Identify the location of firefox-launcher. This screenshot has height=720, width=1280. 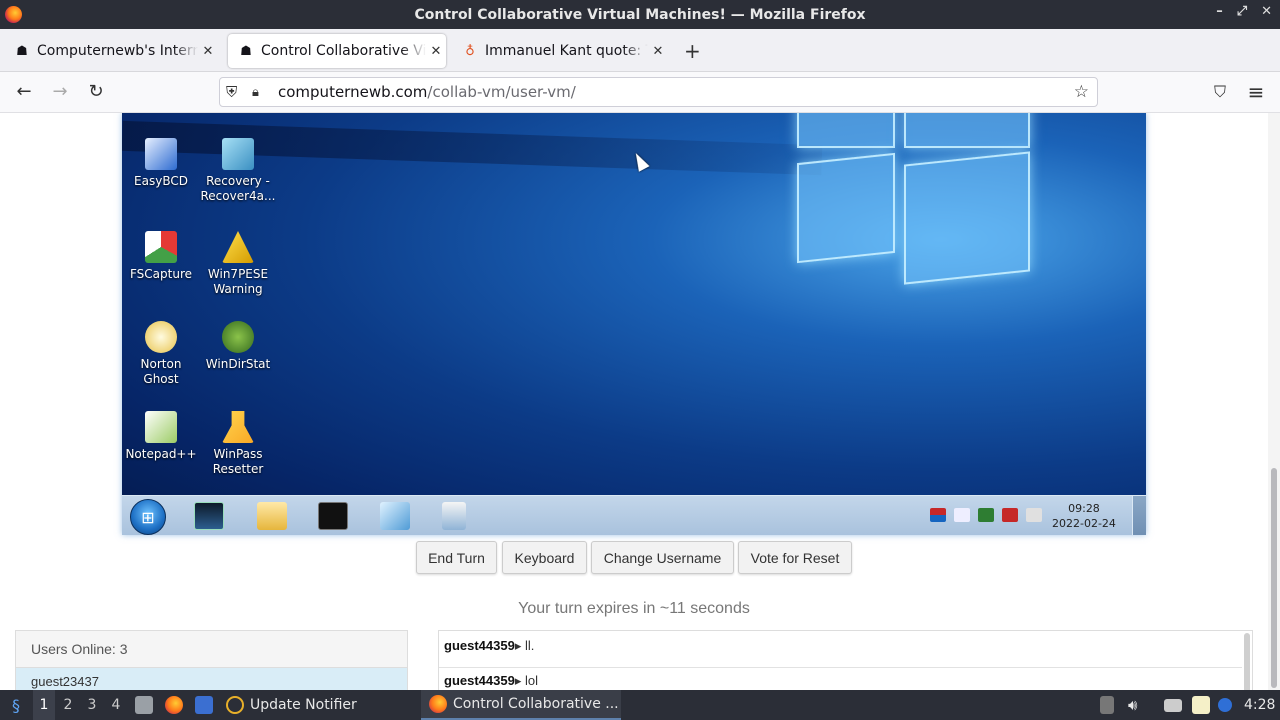
(177, 705).